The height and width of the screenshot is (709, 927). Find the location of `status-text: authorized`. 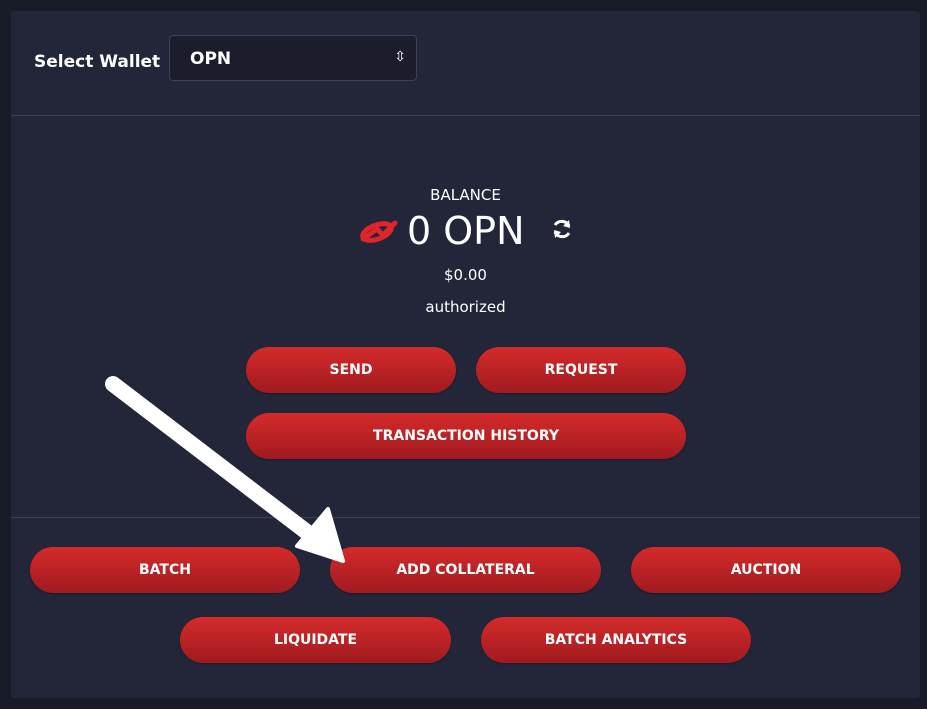

status-text: authorized is located at coordinates (465, 307).